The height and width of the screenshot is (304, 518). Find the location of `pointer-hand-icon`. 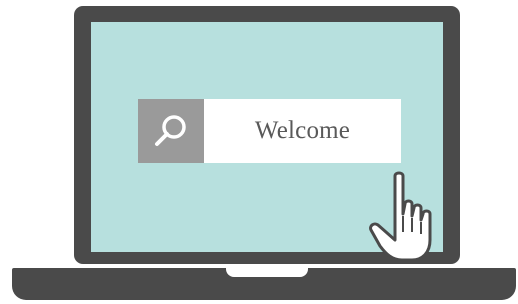

pointer-hand-icon is located at coordinates (400, 216).